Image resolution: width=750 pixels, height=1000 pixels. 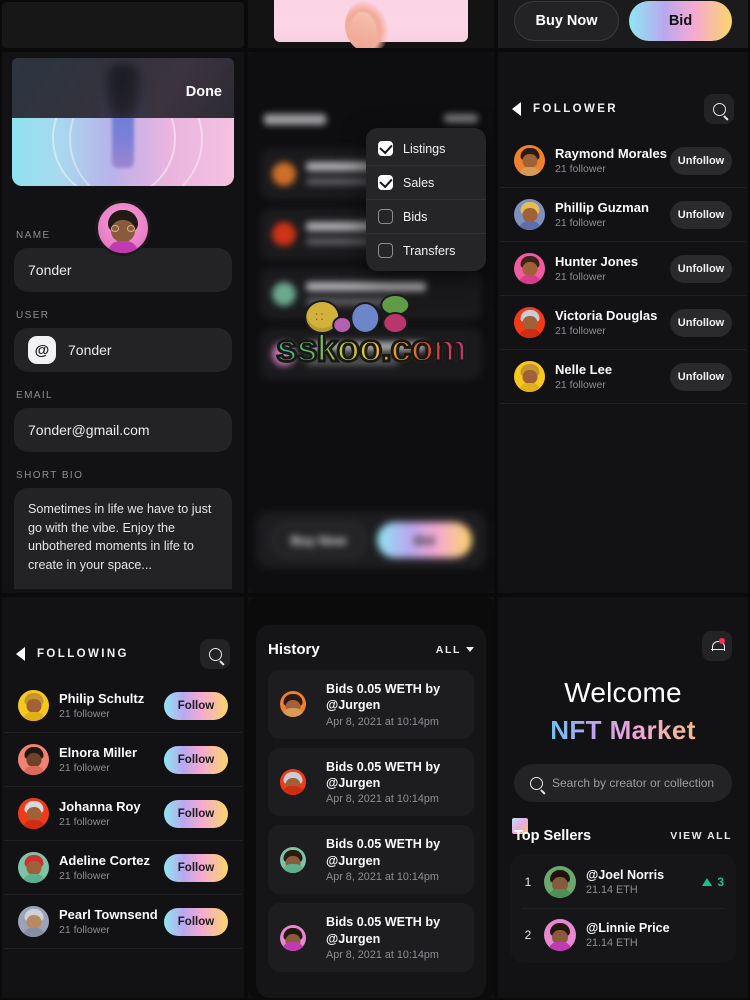 I want to click on history-filter-dropdown: ALL, so click(x=455, y=650).